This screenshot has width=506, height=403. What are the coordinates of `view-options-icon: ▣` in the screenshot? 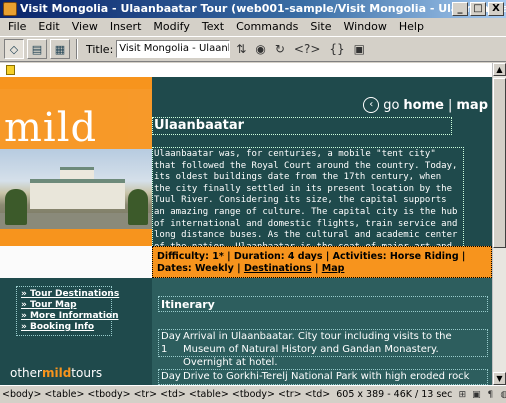 It's located at (359, 49).